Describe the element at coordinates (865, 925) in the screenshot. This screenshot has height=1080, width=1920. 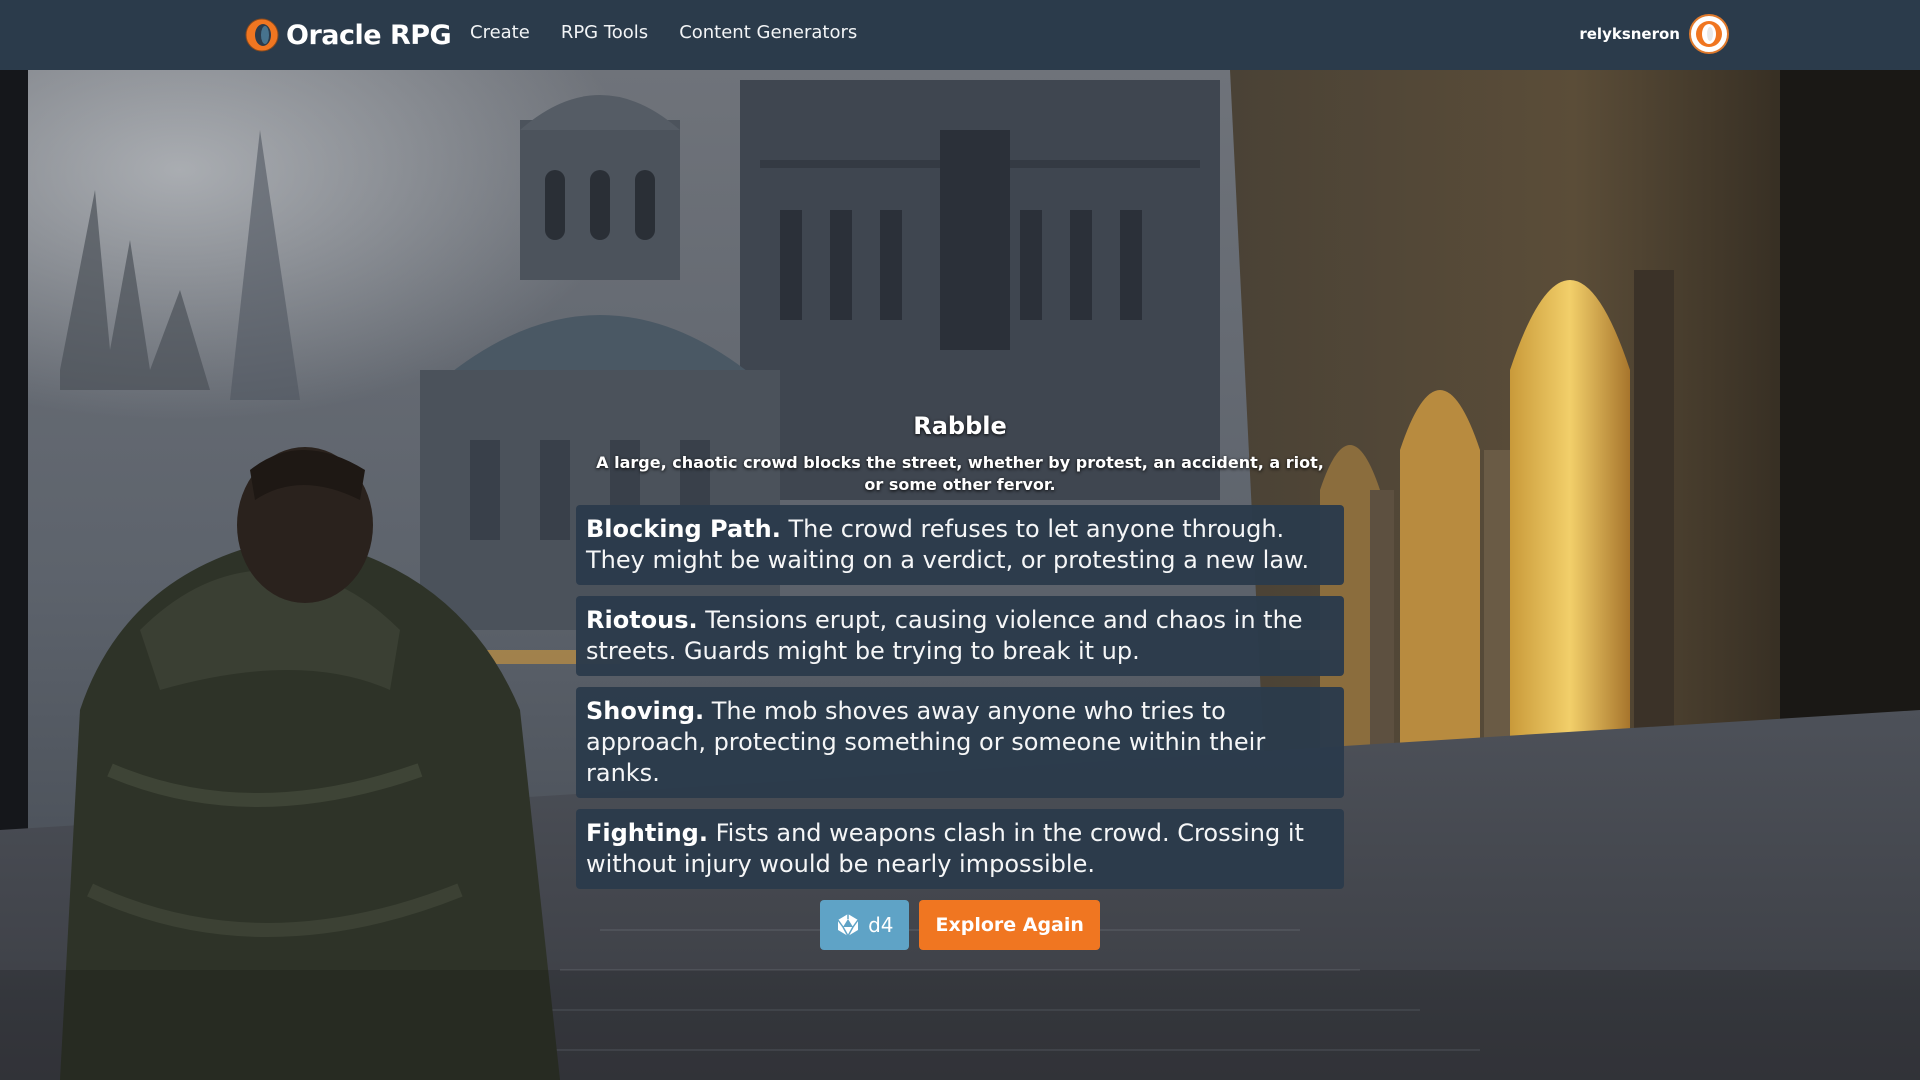
I see `roll-d4-button: d4` at that location.